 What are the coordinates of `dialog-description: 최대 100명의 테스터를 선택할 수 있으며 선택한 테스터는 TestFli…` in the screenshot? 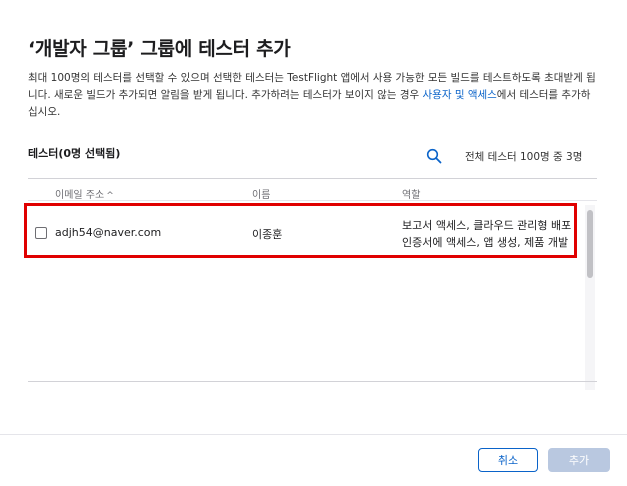 It's located at (313, 95).